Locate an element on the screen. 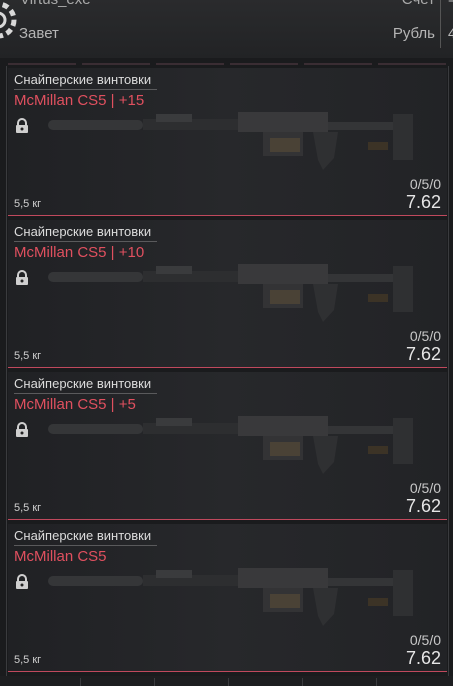  list-border-right is located at coordinates (448, 376).